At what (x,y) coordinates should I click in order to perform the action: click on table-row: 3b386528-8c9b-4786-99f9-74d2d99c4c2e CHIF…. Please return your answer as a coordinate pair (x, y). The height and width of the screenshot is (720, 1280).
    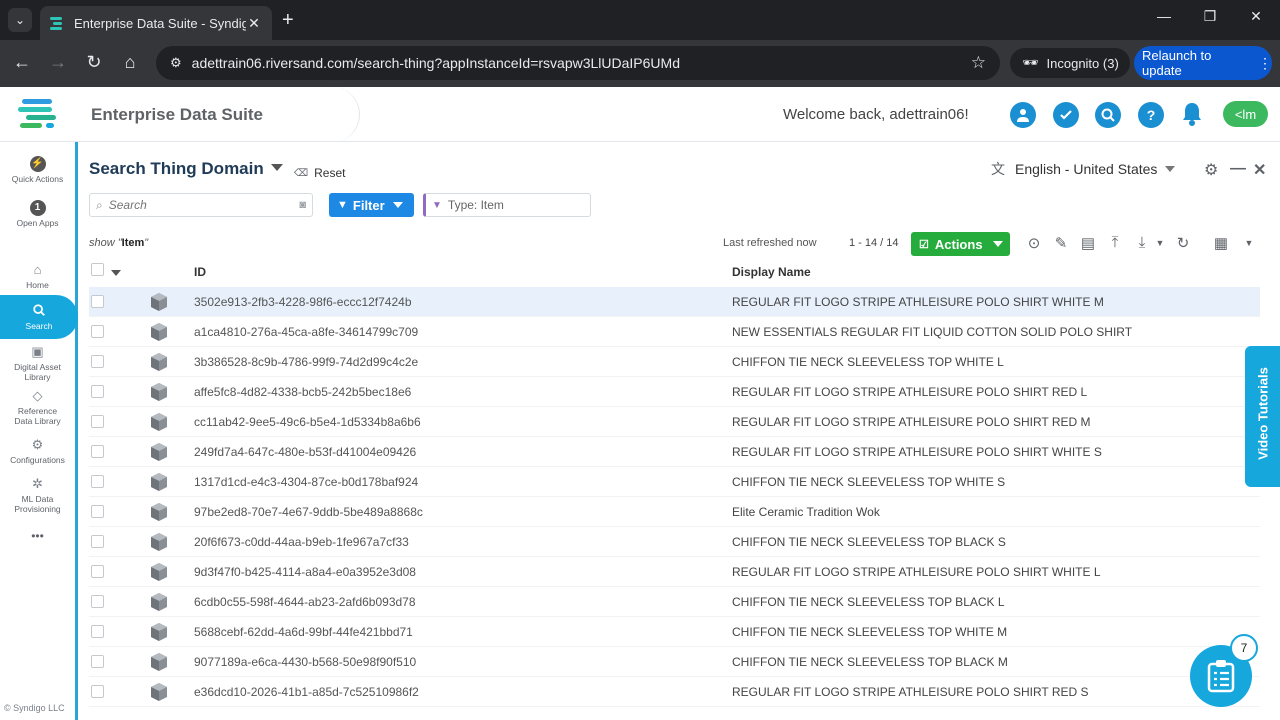
    Looking at the image, I should click on (674, 362).